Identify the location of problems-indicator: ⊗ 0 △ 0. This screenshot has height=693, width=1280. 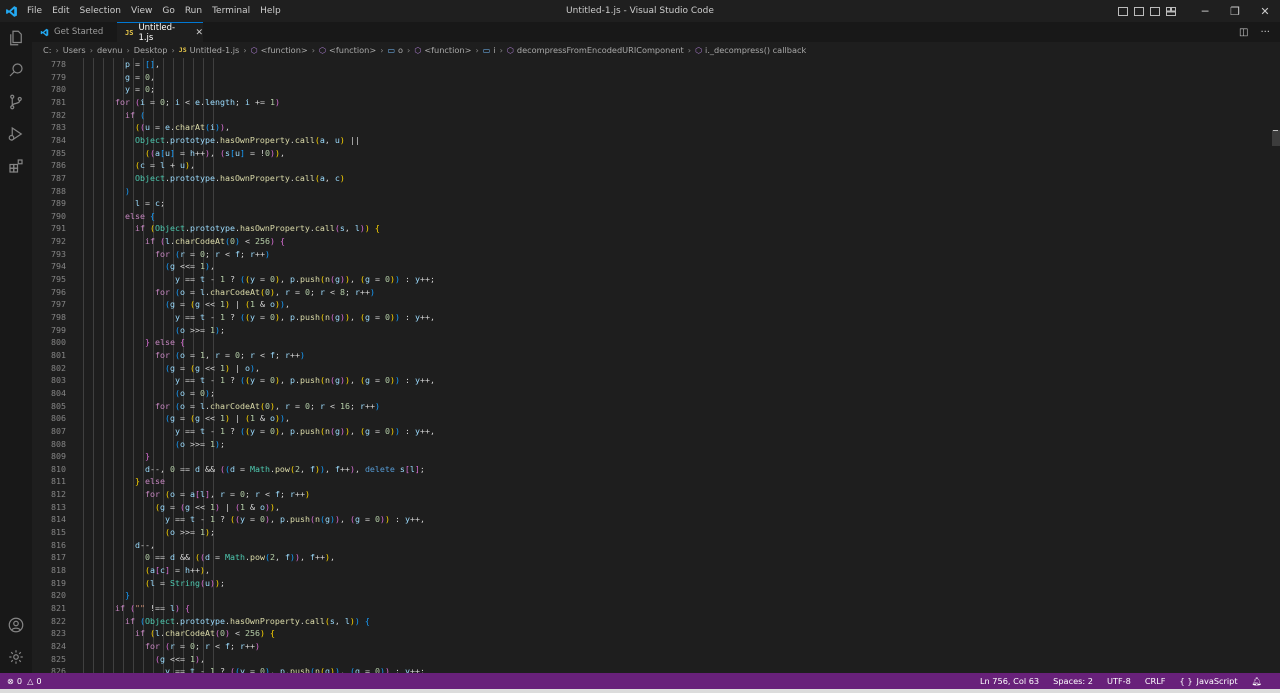
(24, 681).